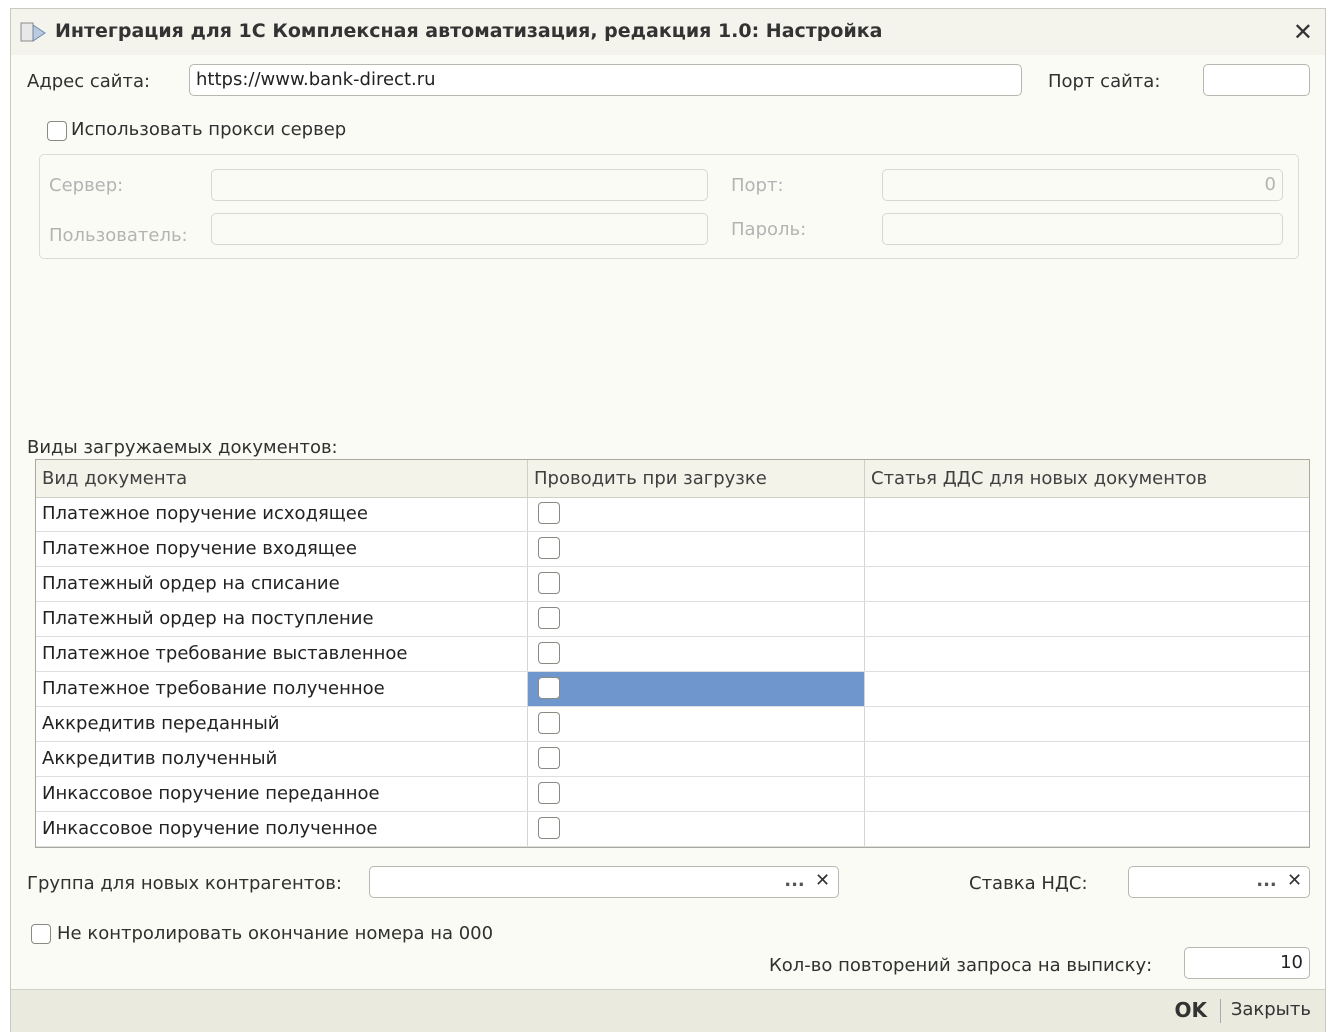 The height and width of the screenshot is (1036, 1332). Describe the element at coordinates (282, 514) in the screenshot. I see `doc-type-cell: Платежное поручение исходящее` at that location.